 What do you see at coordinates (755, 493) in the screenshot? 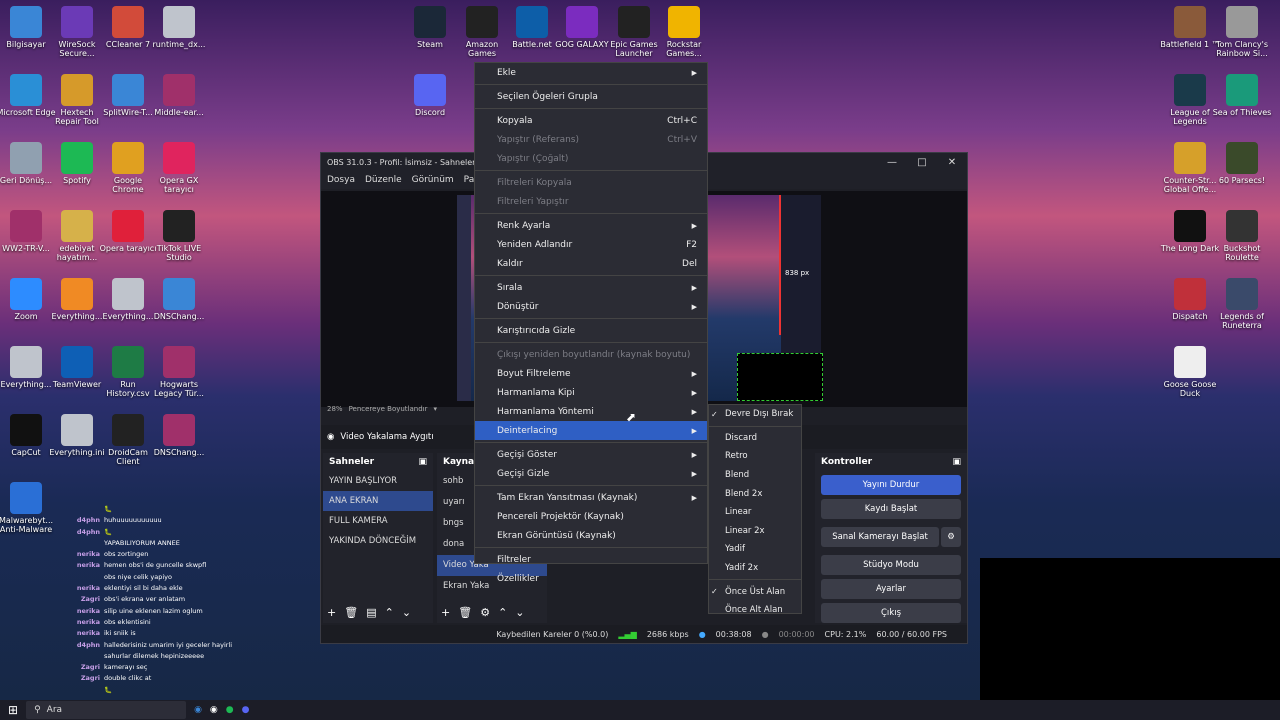
I see `submenu-item: Blend 2x` at bounding box center [755, 493].